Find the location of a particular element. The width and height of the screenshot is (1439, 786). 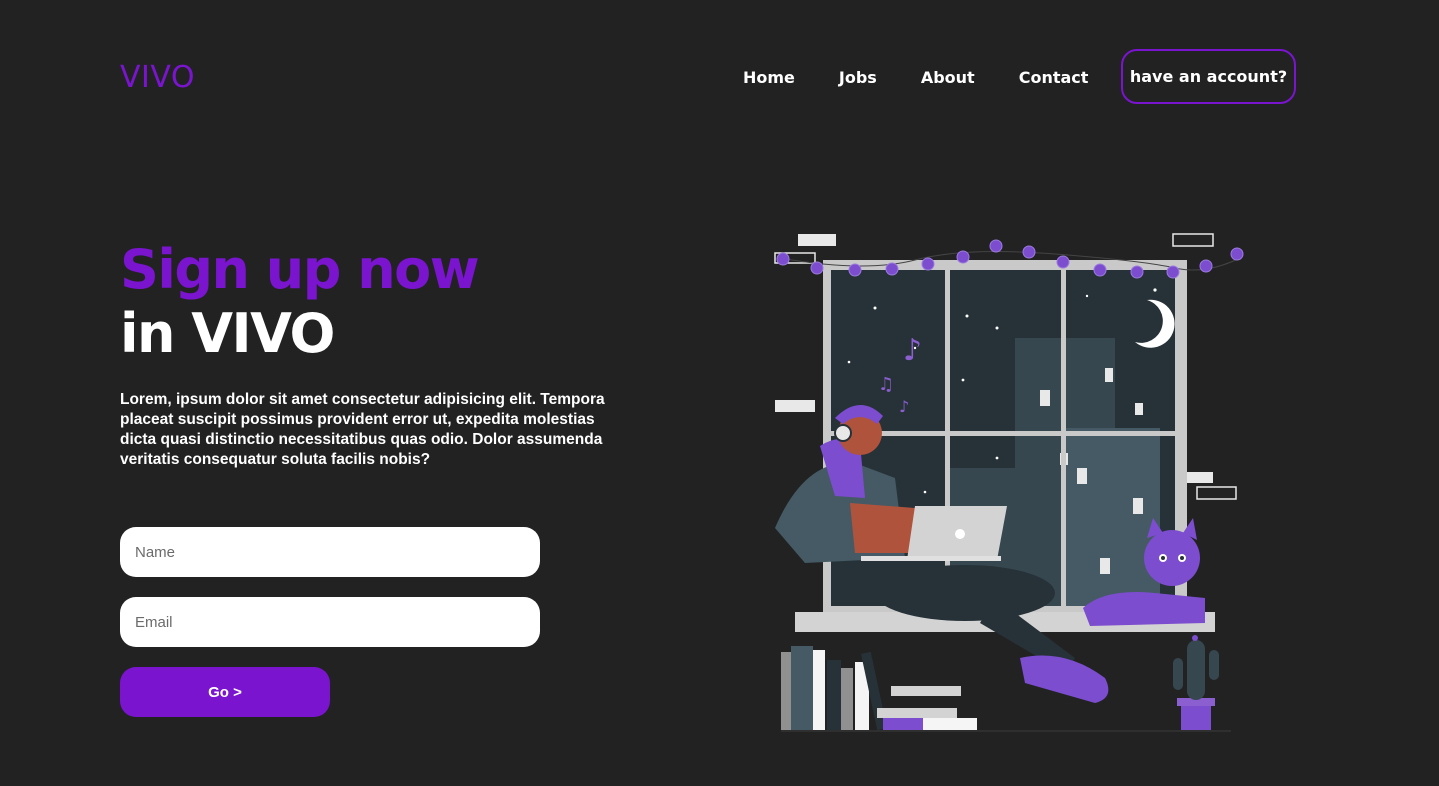

headphones-icon is located at coordinates (843, 433).